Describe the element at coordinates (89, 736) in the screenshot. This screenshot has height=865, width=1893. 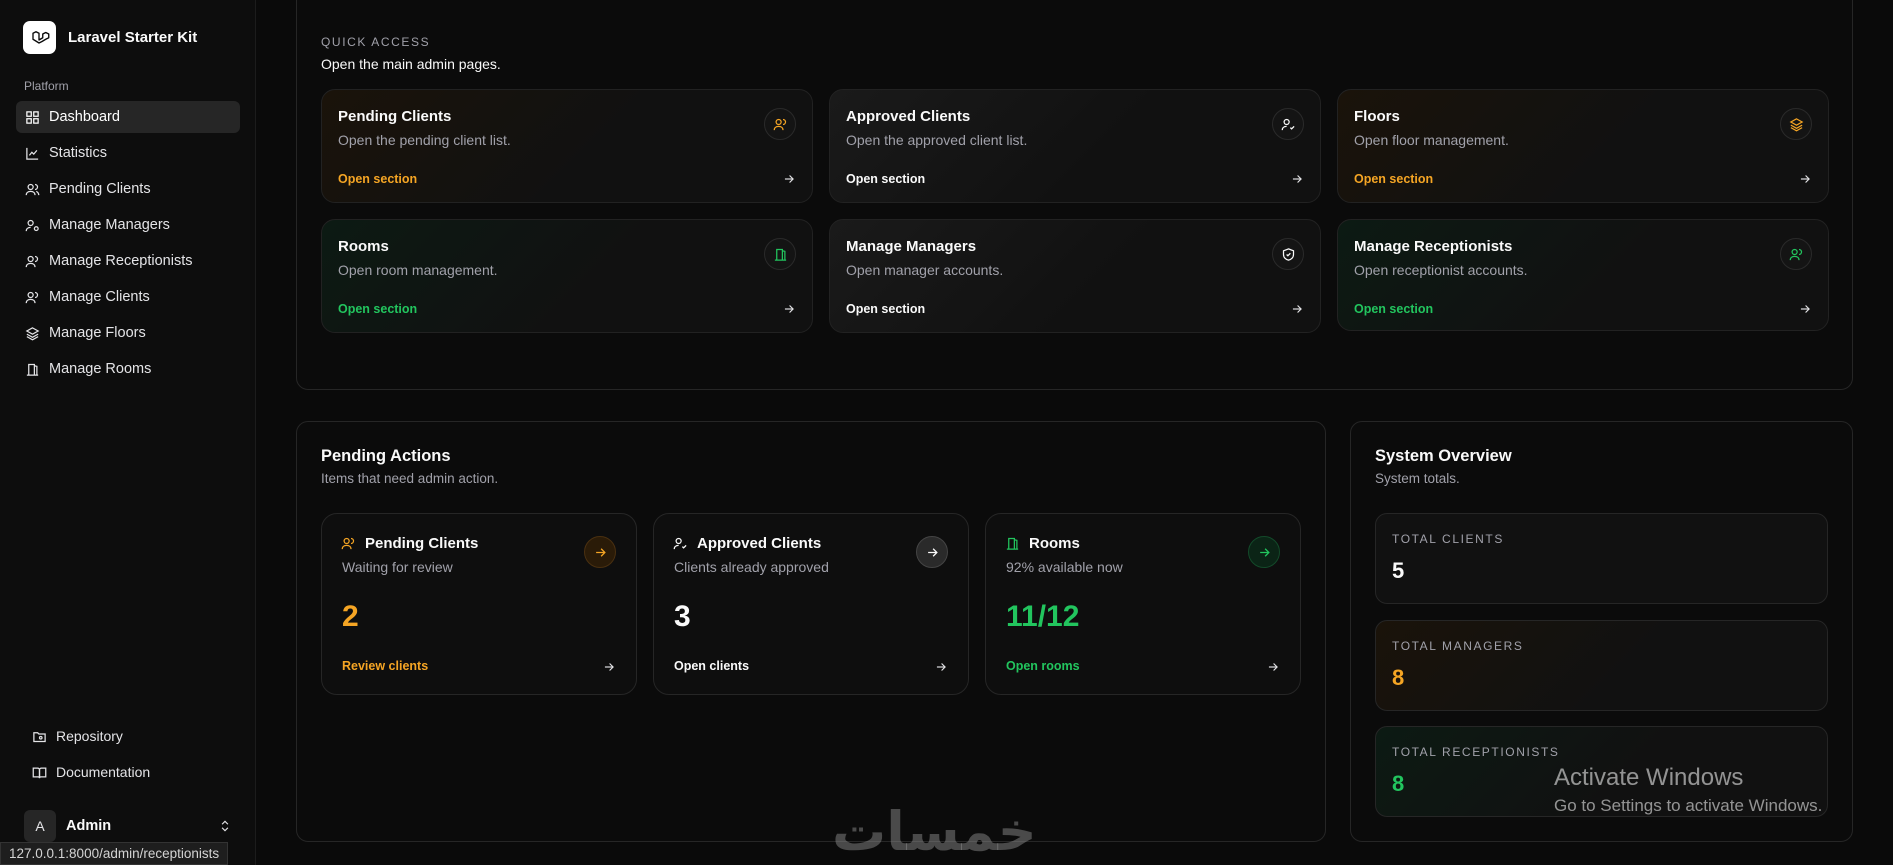
I see `repository-label: Repository` at that location.